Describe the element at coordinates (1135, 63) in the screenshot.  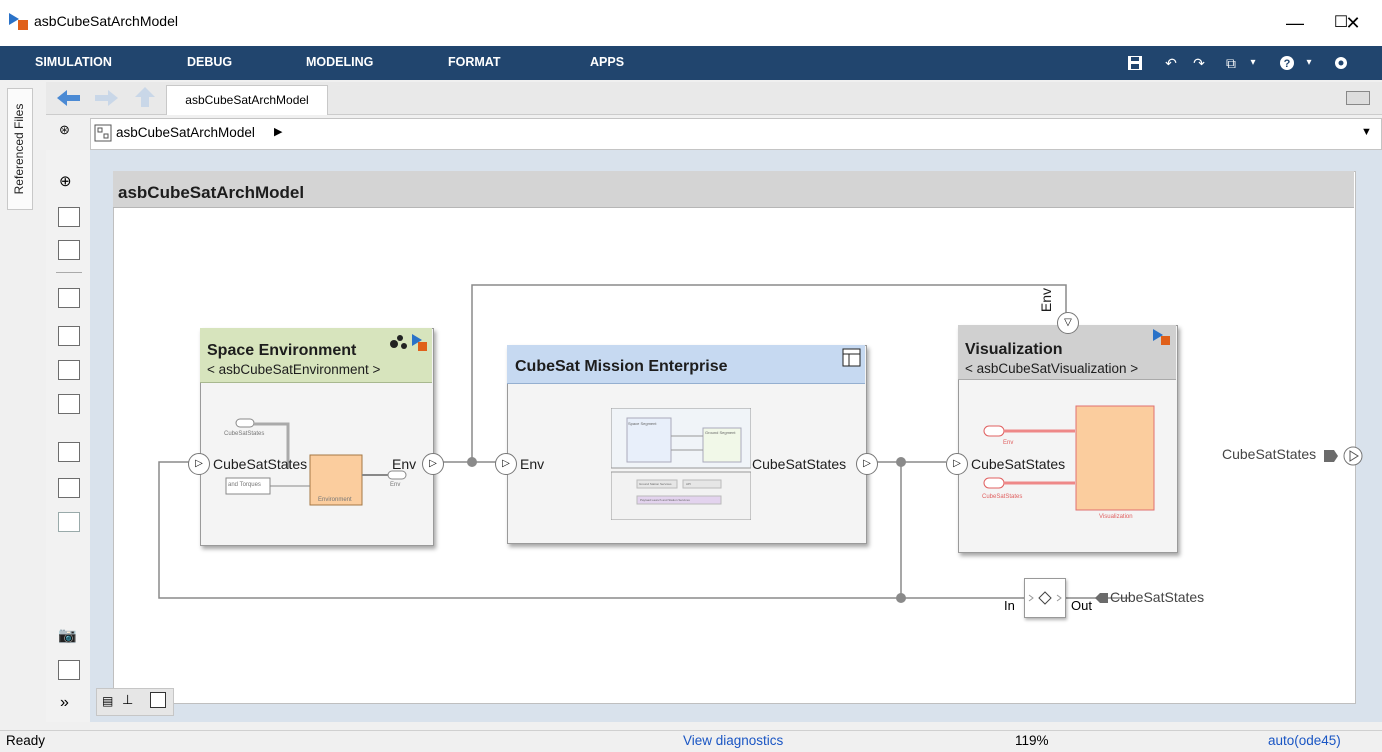
I see `save-icon` at that location.